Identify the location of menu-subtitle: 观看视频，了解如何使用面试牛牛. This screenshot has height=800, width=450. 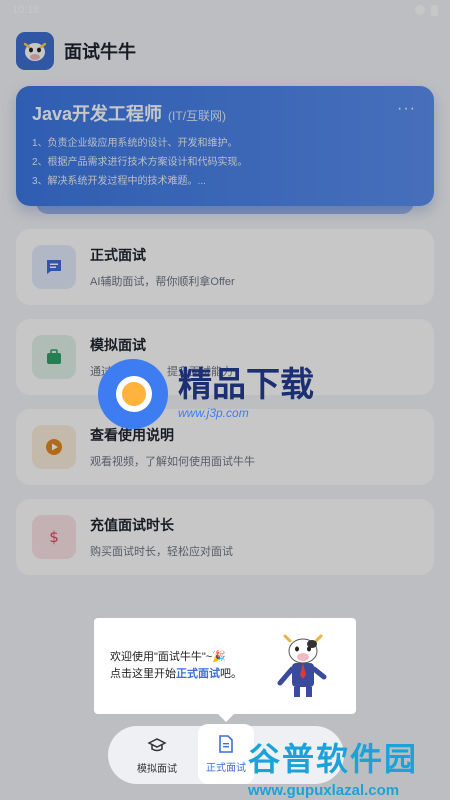
(172, 462).